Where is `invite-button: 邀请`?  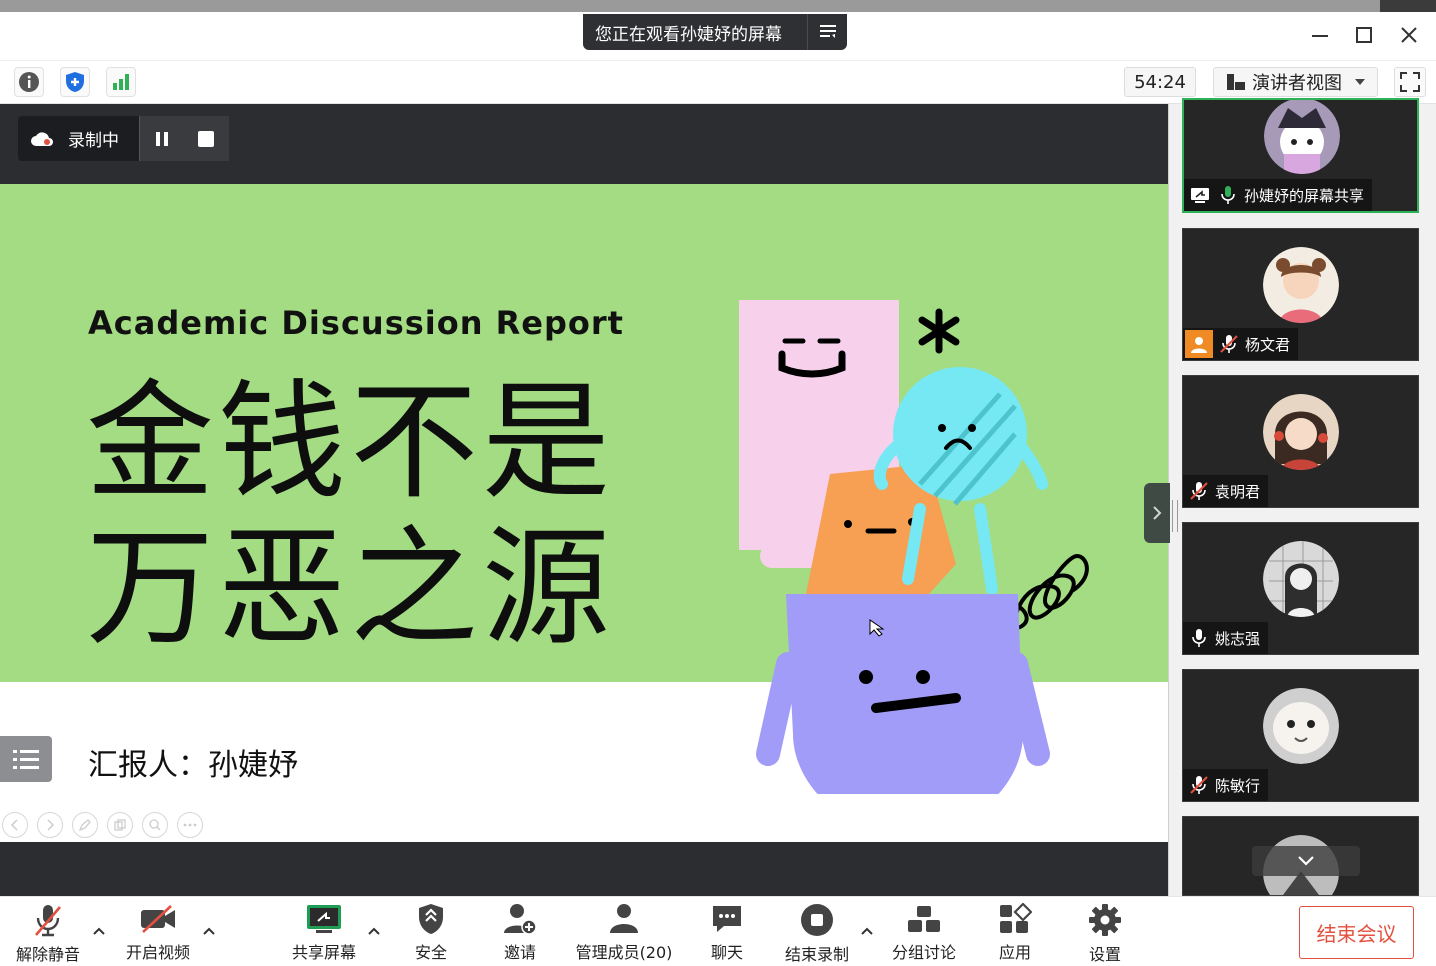 invite-button: 邀请 is located at coordinates (520, 933).